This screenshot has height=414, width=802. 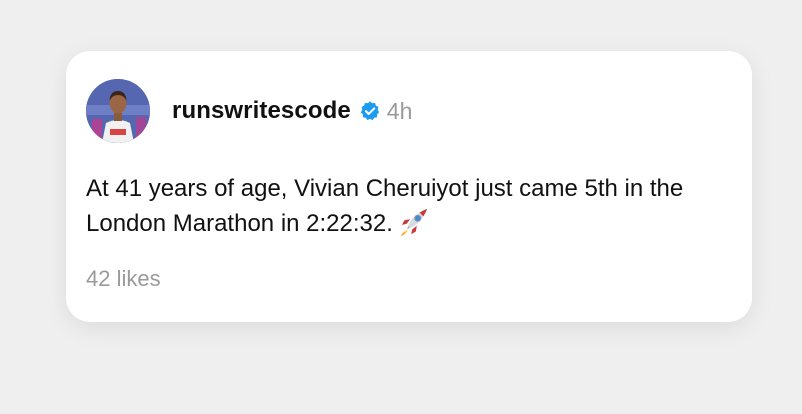 What do you see at coordinates (123, 279) in the screenshot?
I see `likes-count: 42 likes` at bounding box center [123, 279].